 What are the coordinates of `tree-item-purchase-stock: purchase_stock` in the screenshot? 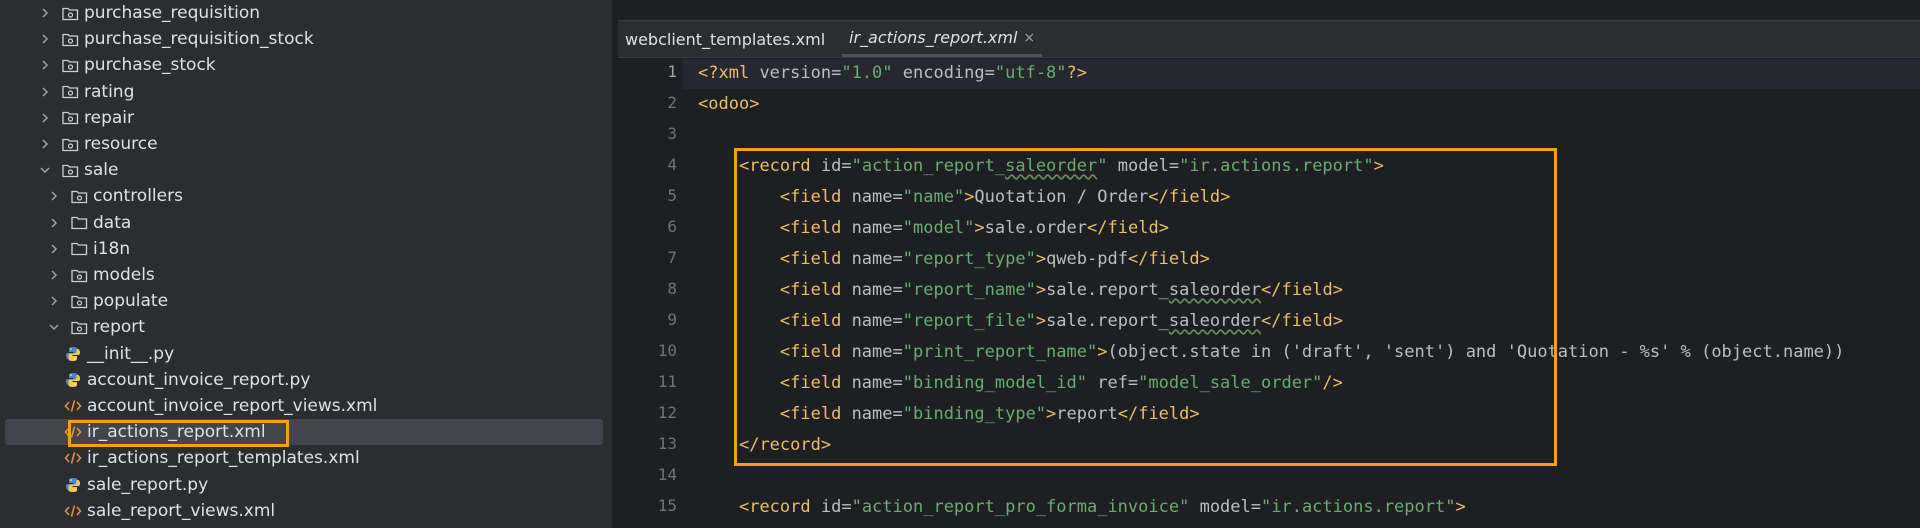 It's located at (304, 65).